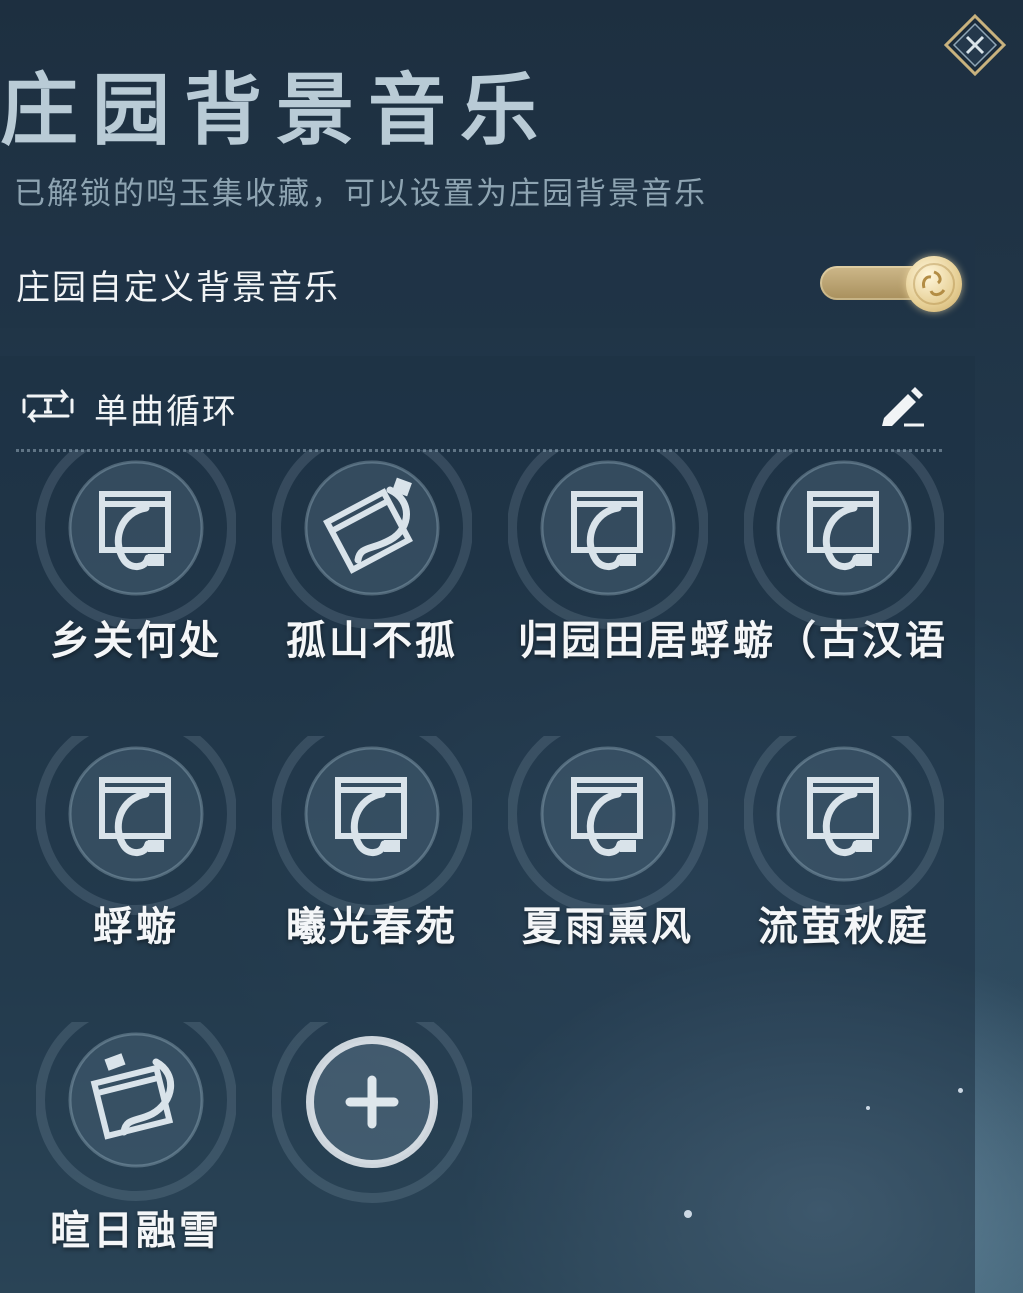  Describe the element at coordinates (136, 575) in the screenshot. I see `track-tile: 乡关何处` at that location.